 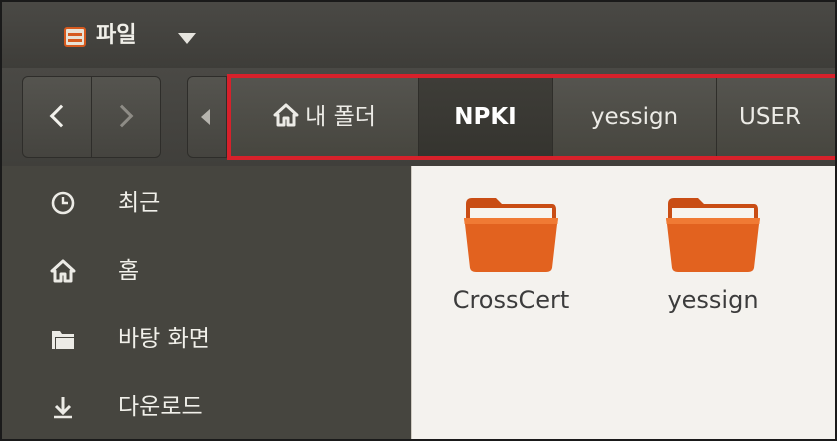 What do you see at coordinates (713, 300) in the screenshot?
I see `folder-name: yessign` at bounding box center [713, 300].